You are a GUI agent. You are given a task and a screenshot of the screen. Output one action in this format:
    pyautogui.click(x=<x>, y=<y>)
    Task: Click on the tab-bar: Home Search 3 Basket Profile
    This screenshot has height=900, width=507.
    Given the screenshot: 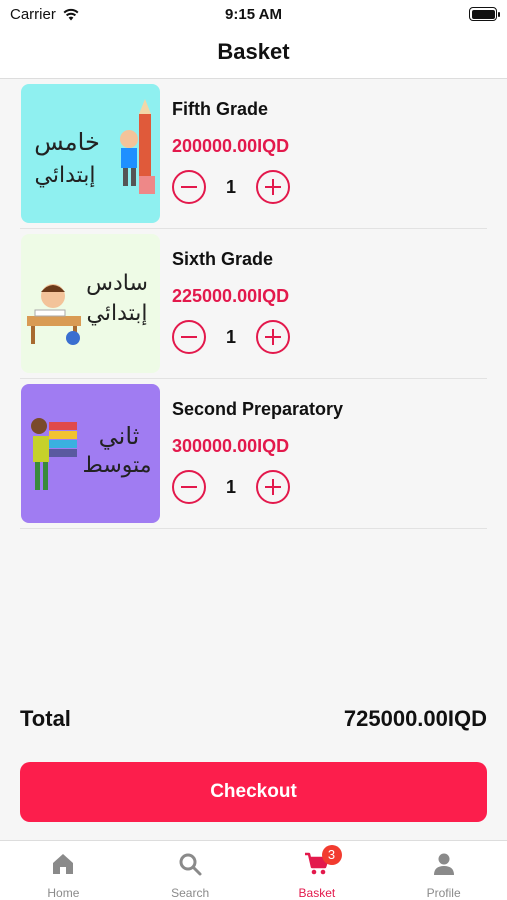 What is the action you would take?
    pyautogui.click(x=253, y=870)
    